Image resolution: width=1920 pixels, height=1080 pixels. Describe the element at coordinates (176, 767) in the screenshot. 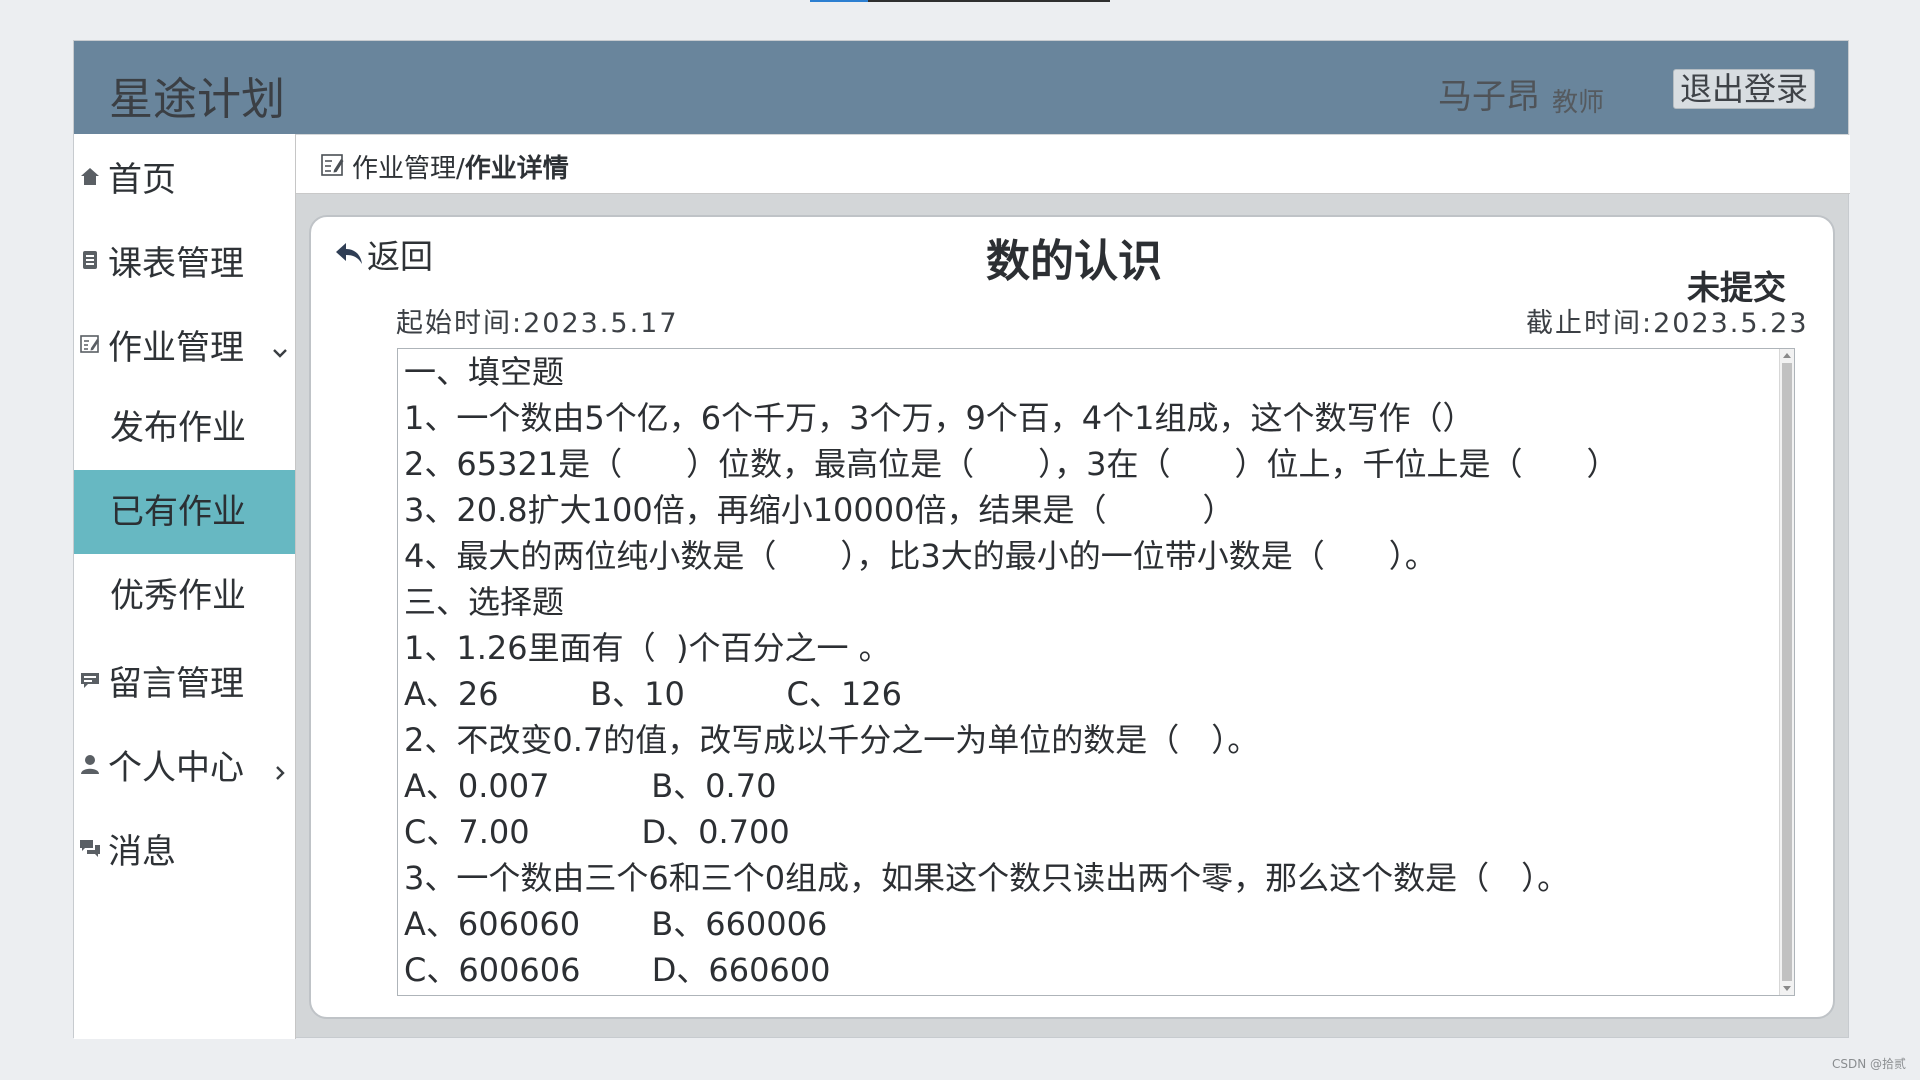

I see `sidebar-item-label: 个人中心` at that location.